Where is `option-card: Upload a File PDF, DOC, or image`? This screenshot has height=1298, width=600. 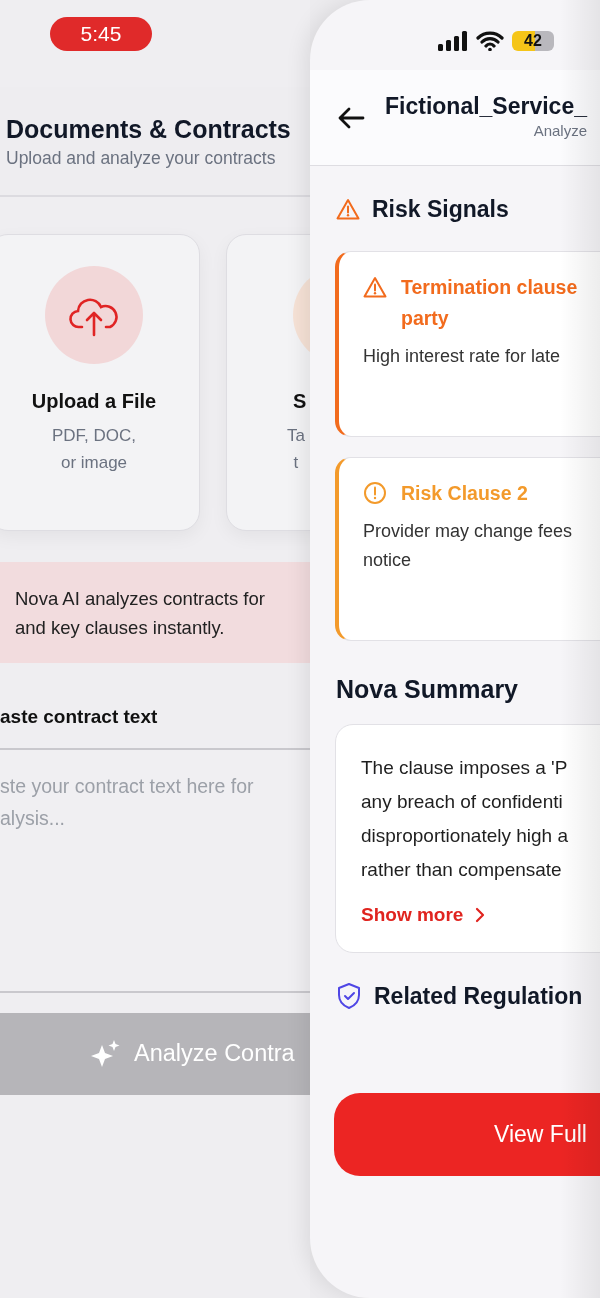
option-card: Upload a File PDF, DOC, or image is located at coordinates (100, 382).